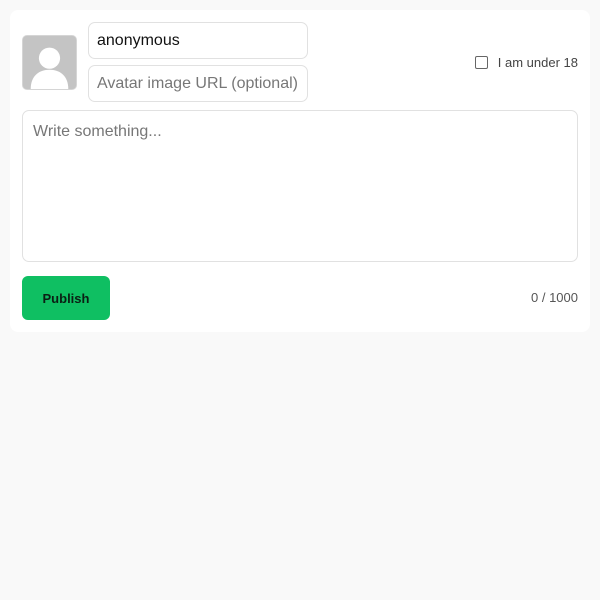 This screenshot has height=600, width=600. I want to click on default-avatar-icon, so click(49, 62).